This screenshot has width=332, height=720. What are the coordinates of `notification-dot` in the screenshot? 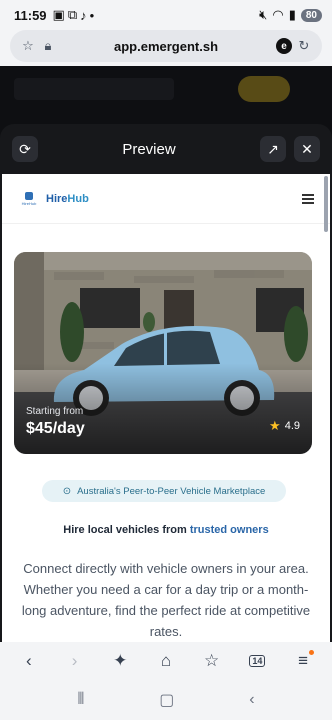 It's located at (312, 652).